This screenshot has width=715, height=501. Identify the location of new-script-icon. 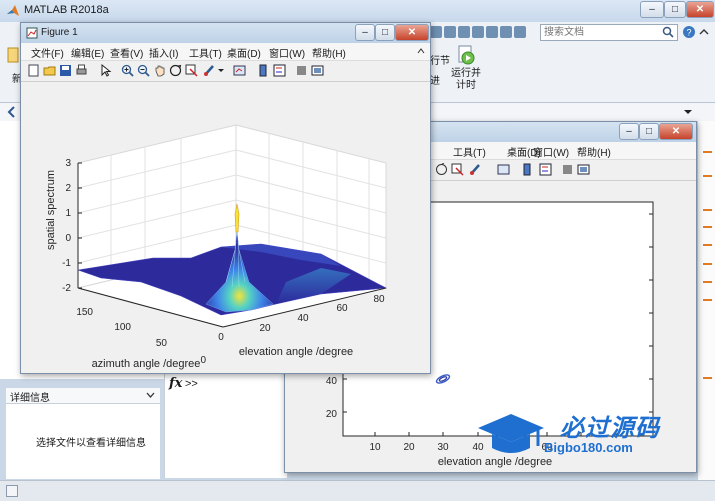
(13, 56).